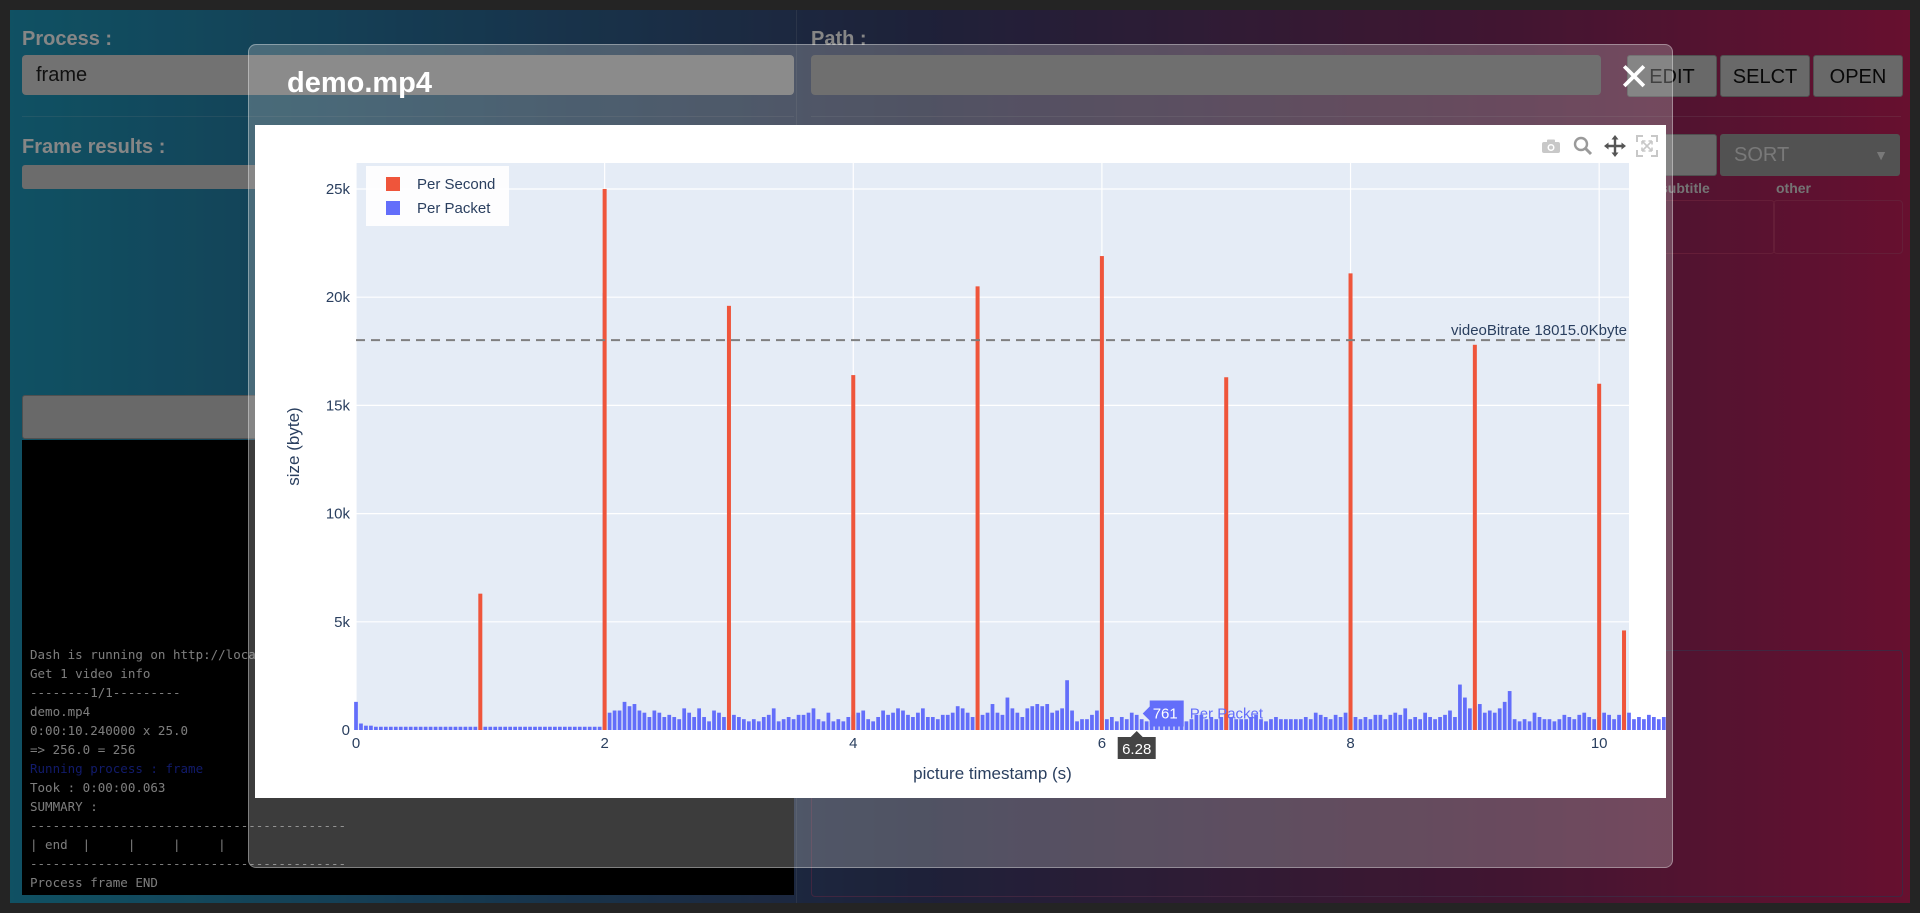 This screenshot has height=913, width=1920. Describe the element at coordinates (456, 184) in the screenshot. I see `legend-label-per-second: Per Second` at that location.